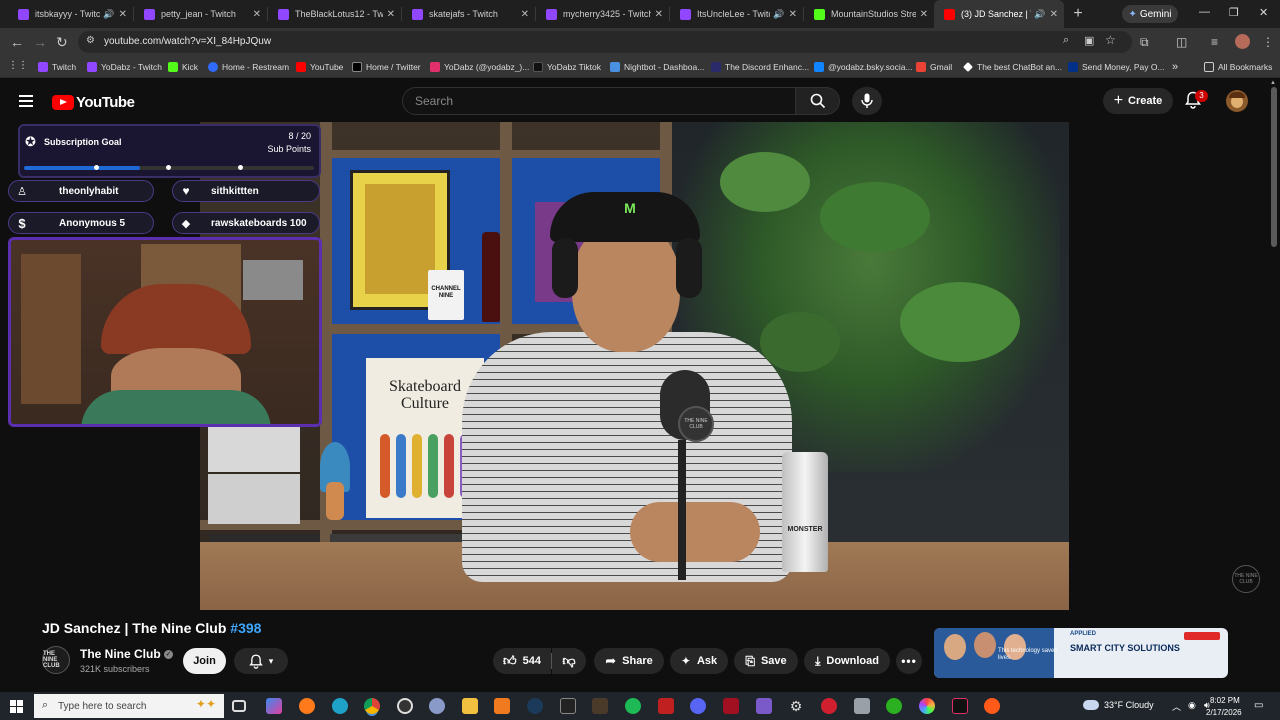  Describe the element at coordinates (70, 14) in the screenshot. I see `browser-tab: itsbkayyy - Twitch 🔊 ✕` at that location.